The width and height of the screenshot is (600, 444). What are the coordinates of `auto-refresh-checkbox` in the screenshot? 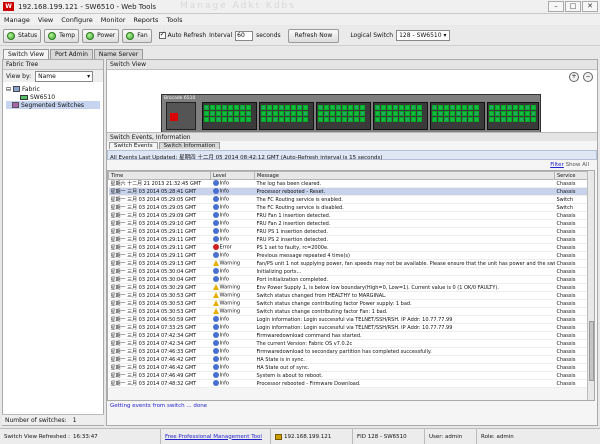 It's located at (162, 34).